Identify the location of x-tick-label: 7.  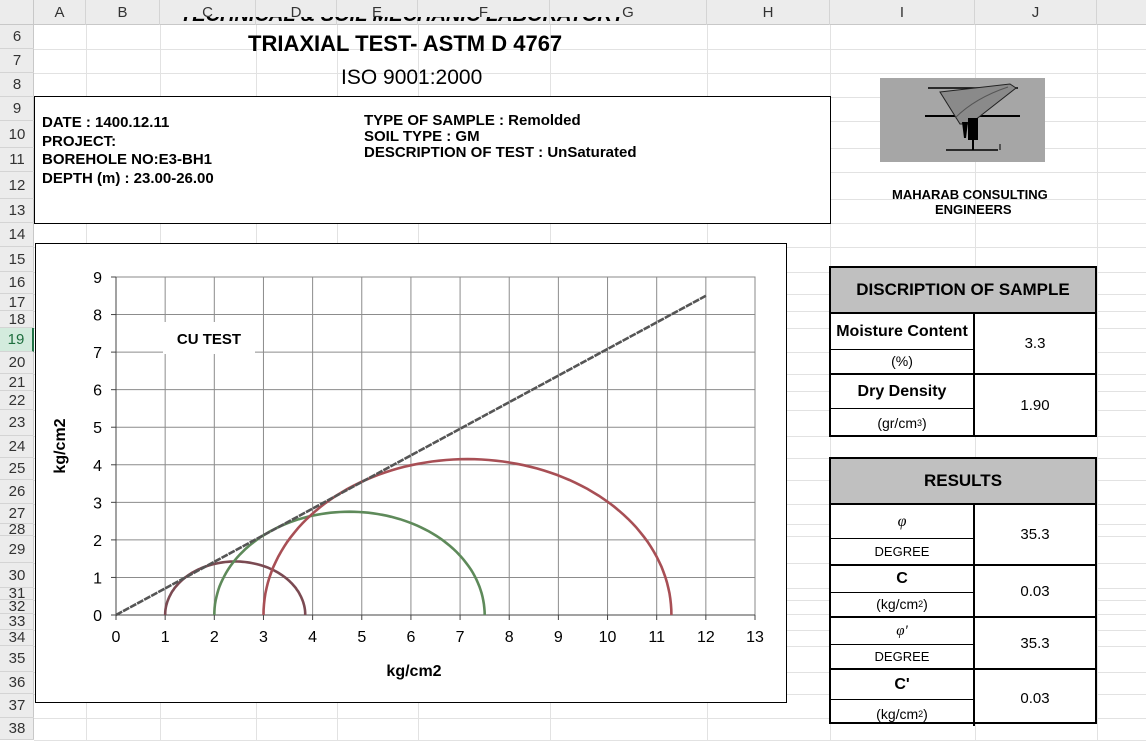
(460, 637).